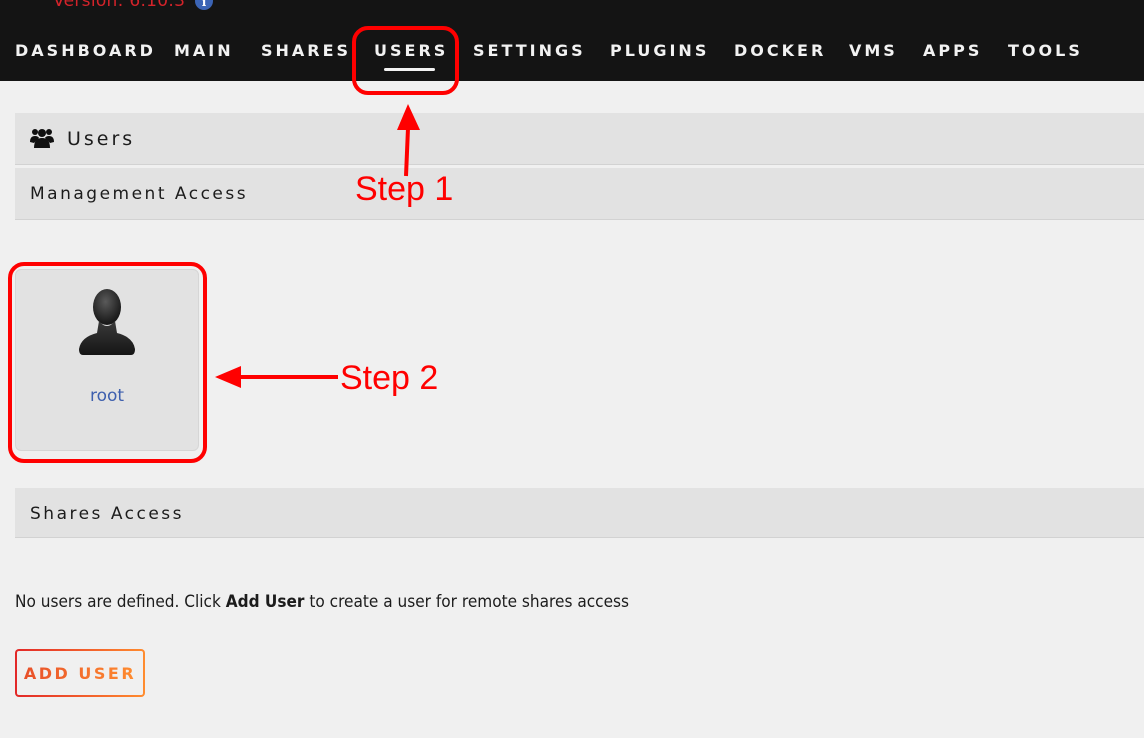 The image size is (1144, 738). I want to click on nav-tab-dashboard: DASHBOARD, so click(85, 50).